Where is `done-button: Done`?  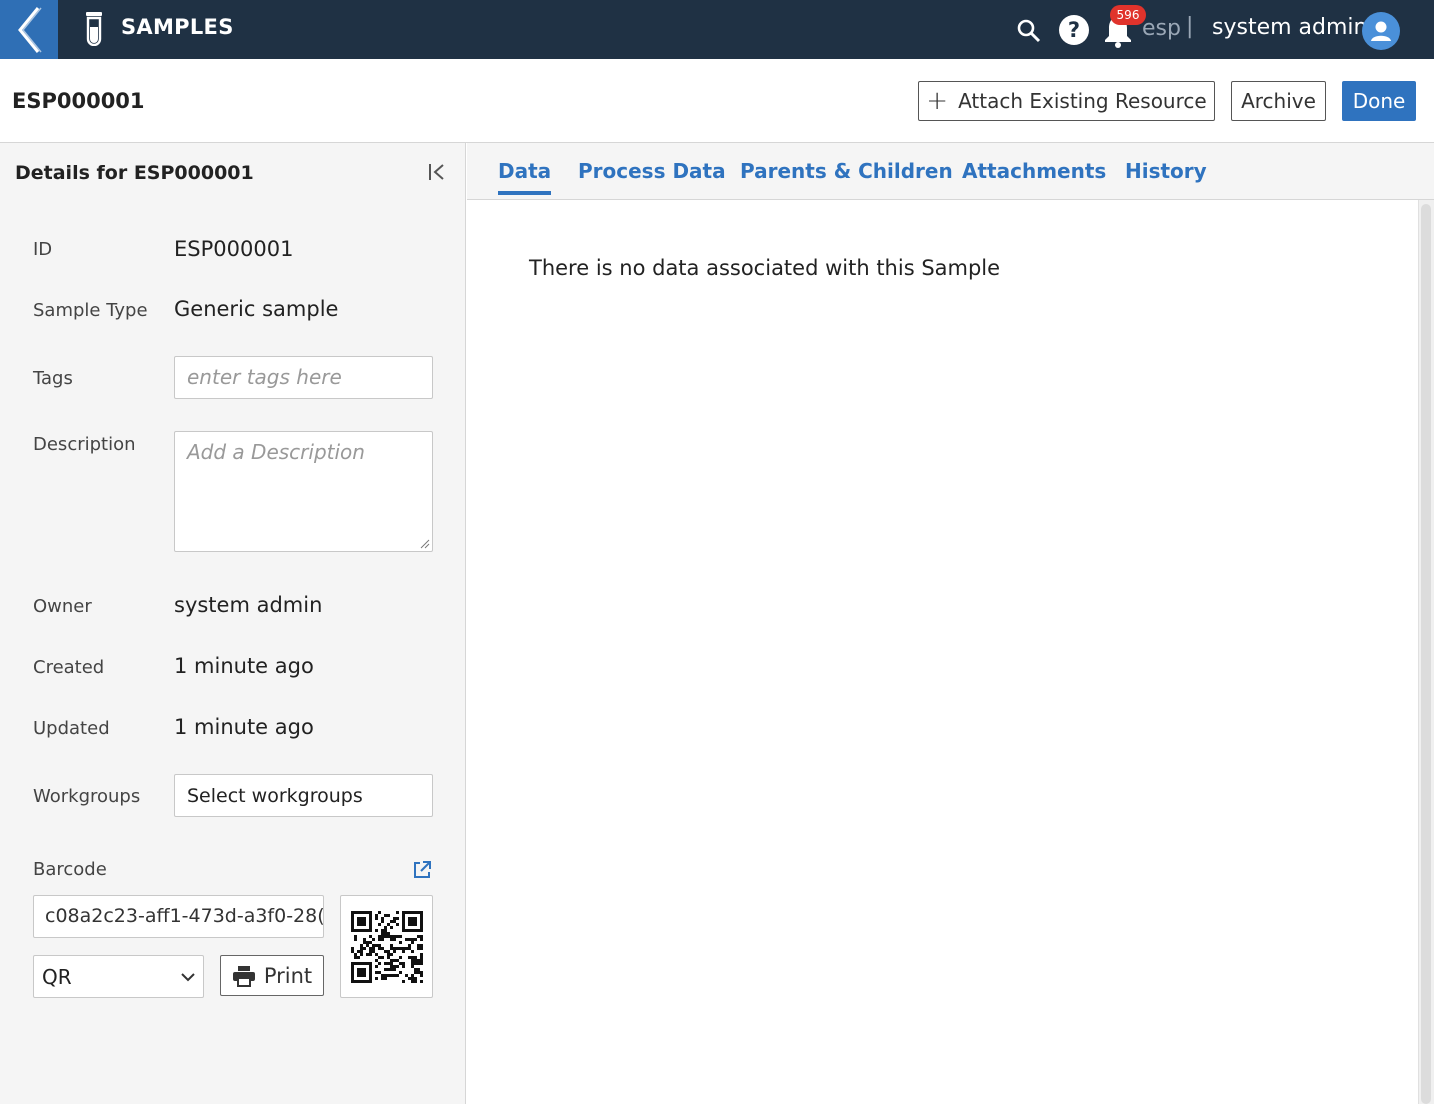
done-button: Done is located at coordinates (1379, 101).